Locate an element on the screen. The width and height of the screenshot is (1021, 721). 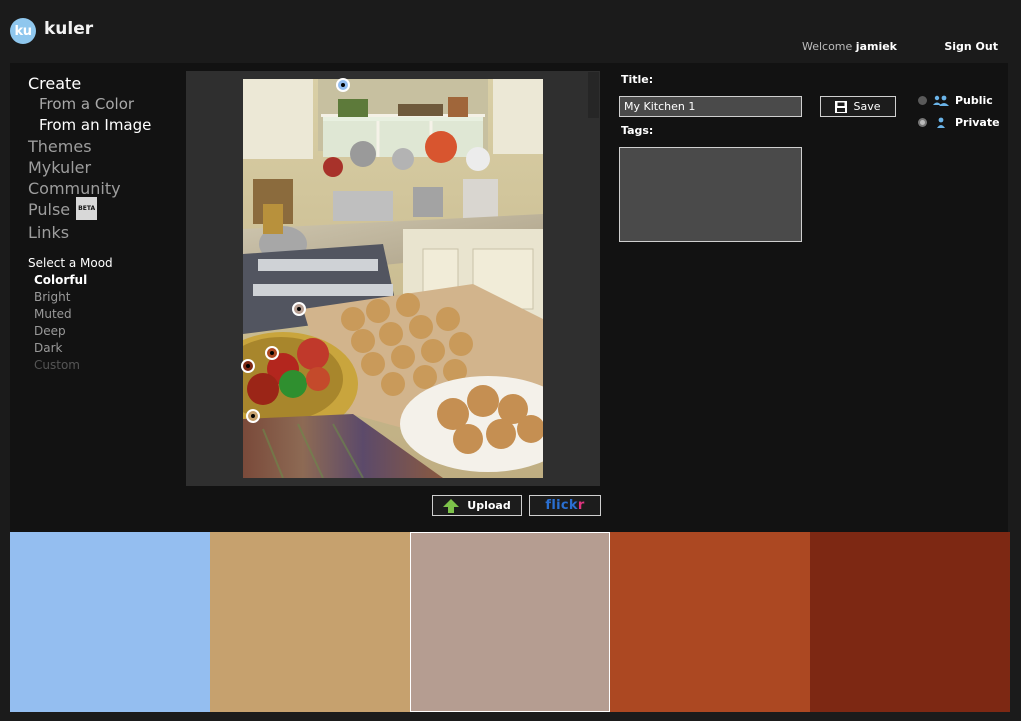
mood-dark: Dark is located at coordinates (106, 348).